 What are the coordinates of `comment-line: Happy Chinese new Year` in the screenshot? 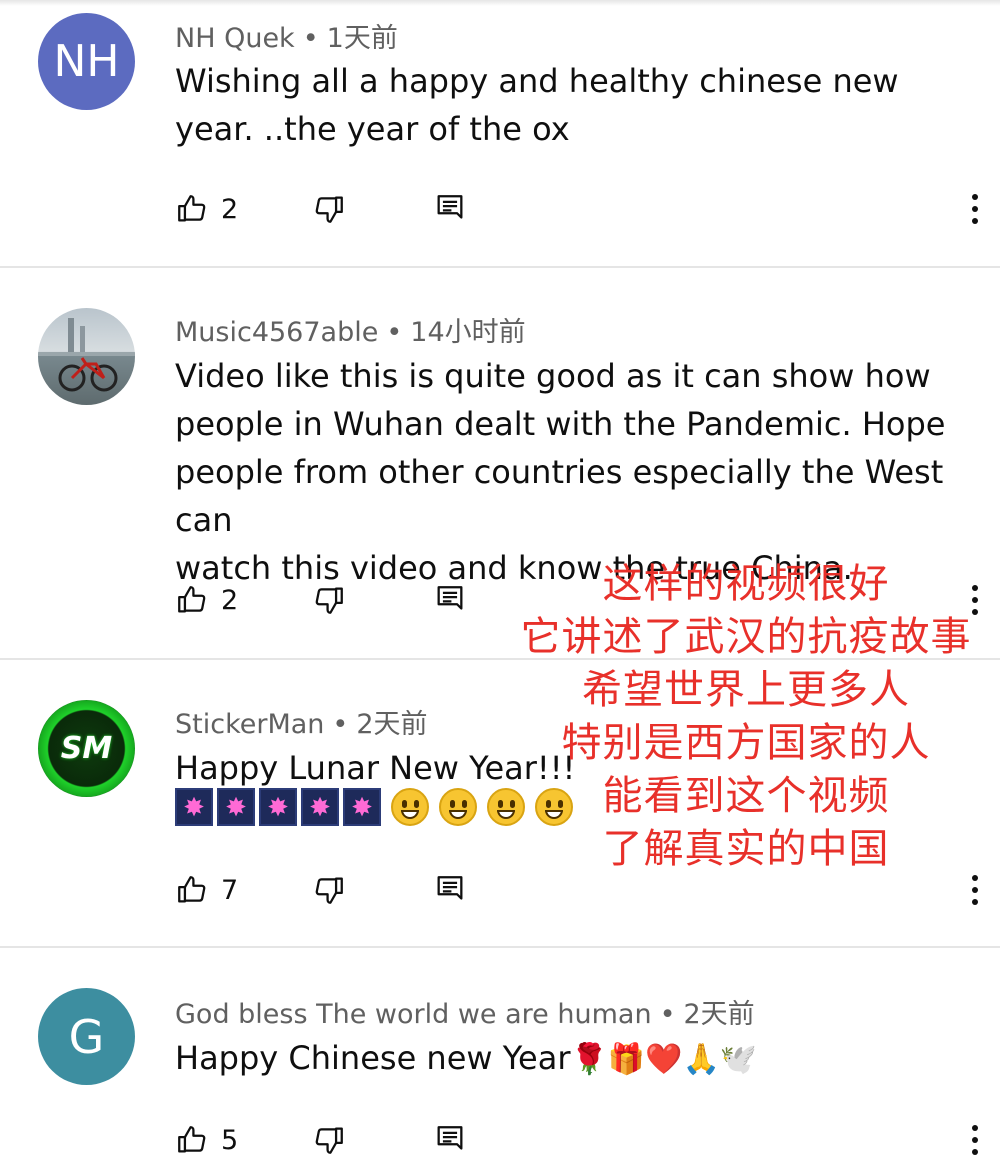 It's located at (373, 1058).